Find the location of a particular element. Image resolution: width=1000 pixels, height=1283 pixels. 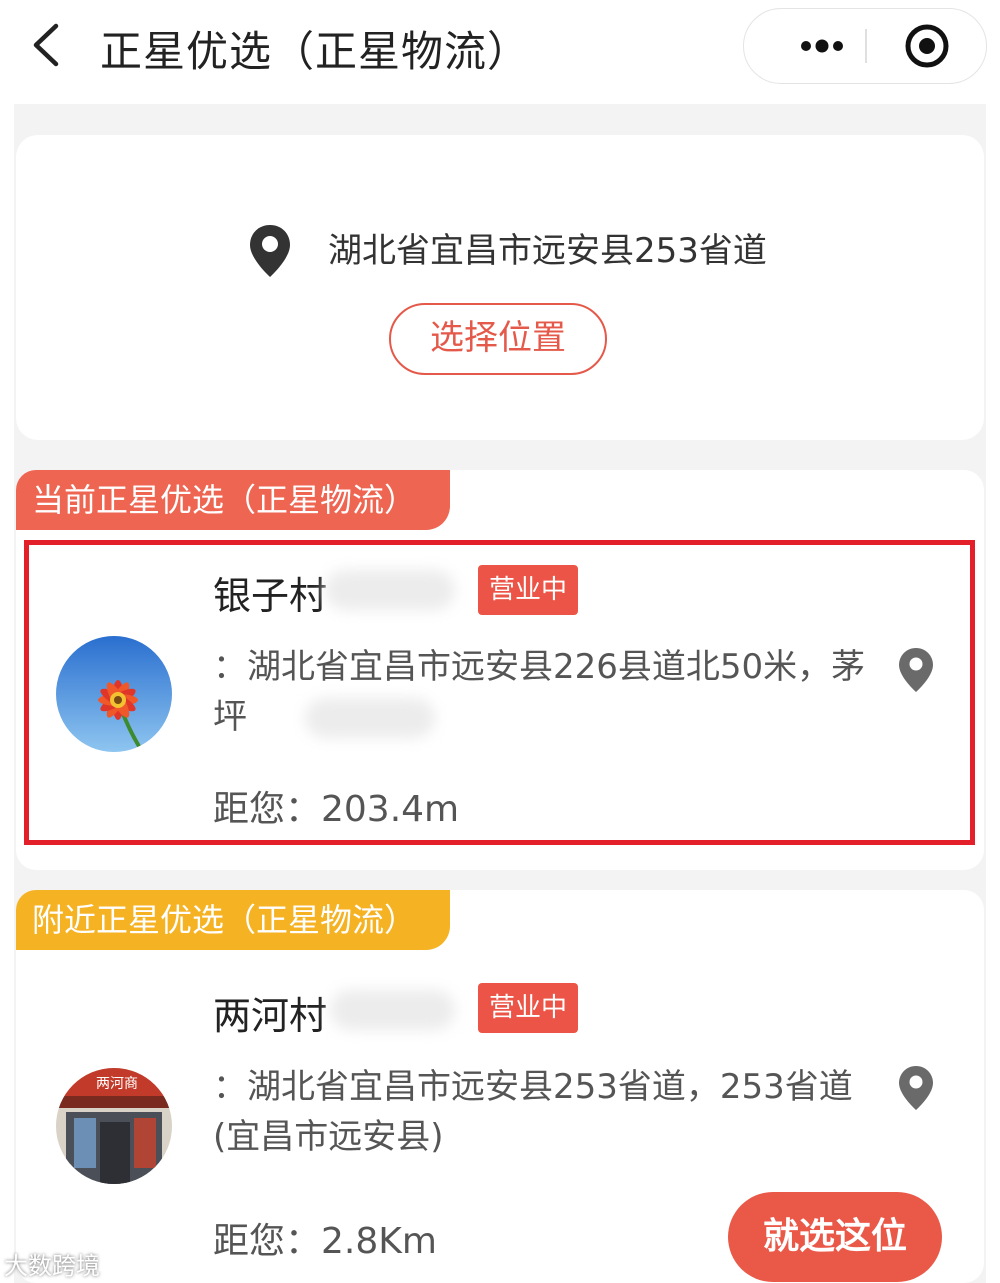

page-title: 正星优选（正星物流） is located at coordinates (315, 51).